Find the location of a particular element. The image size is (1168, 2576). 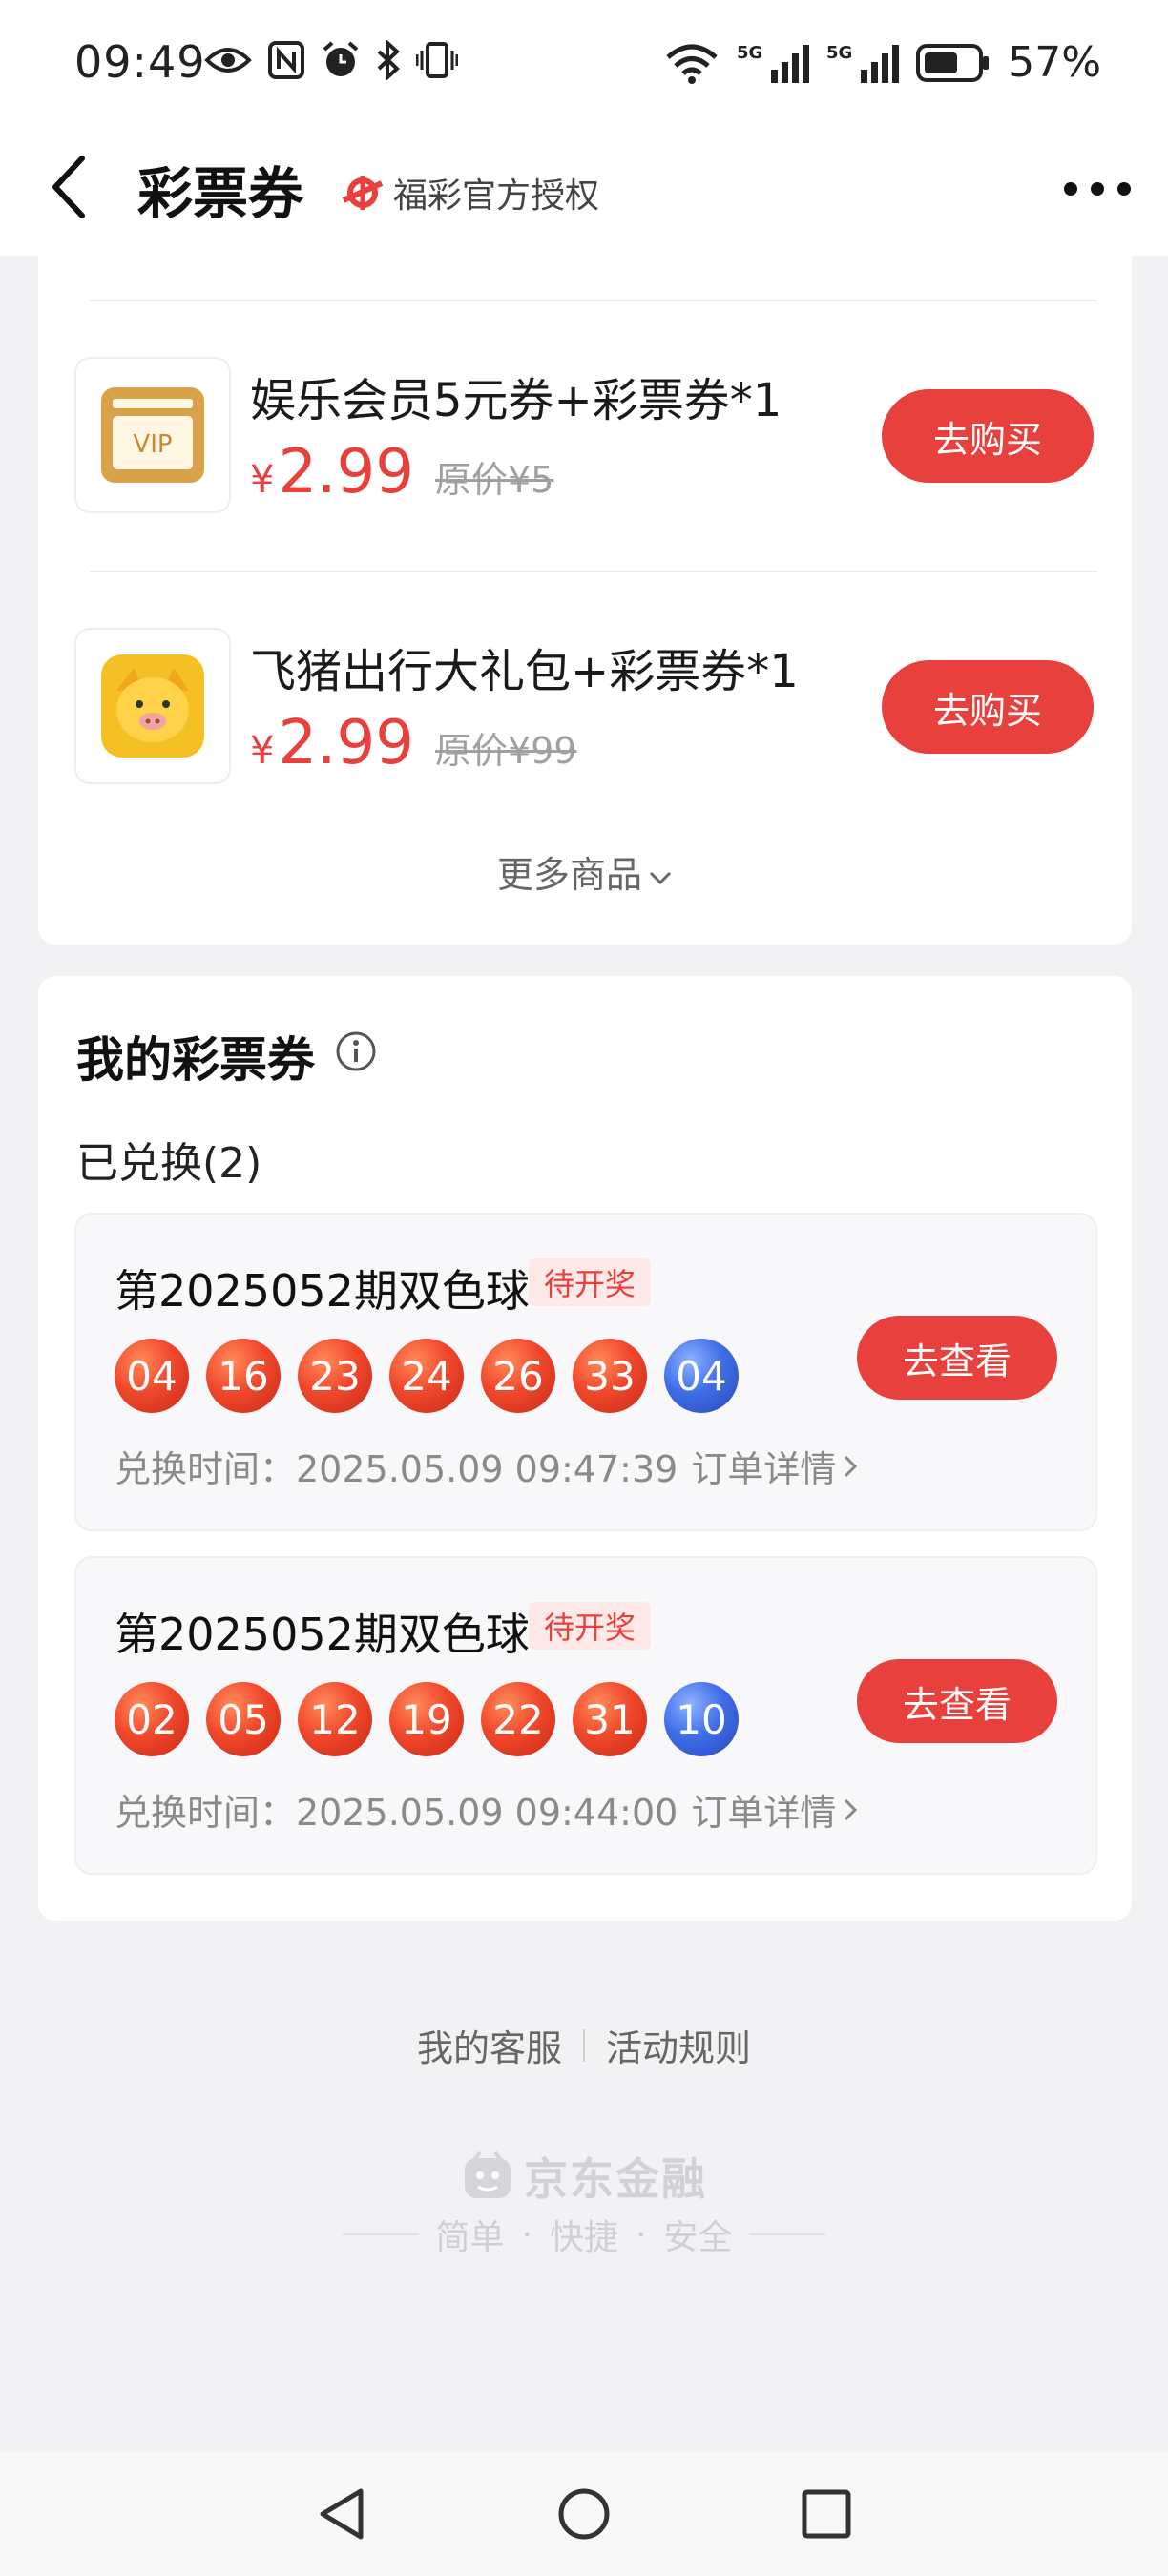

info-icon is located at coordinates (356, 1051).